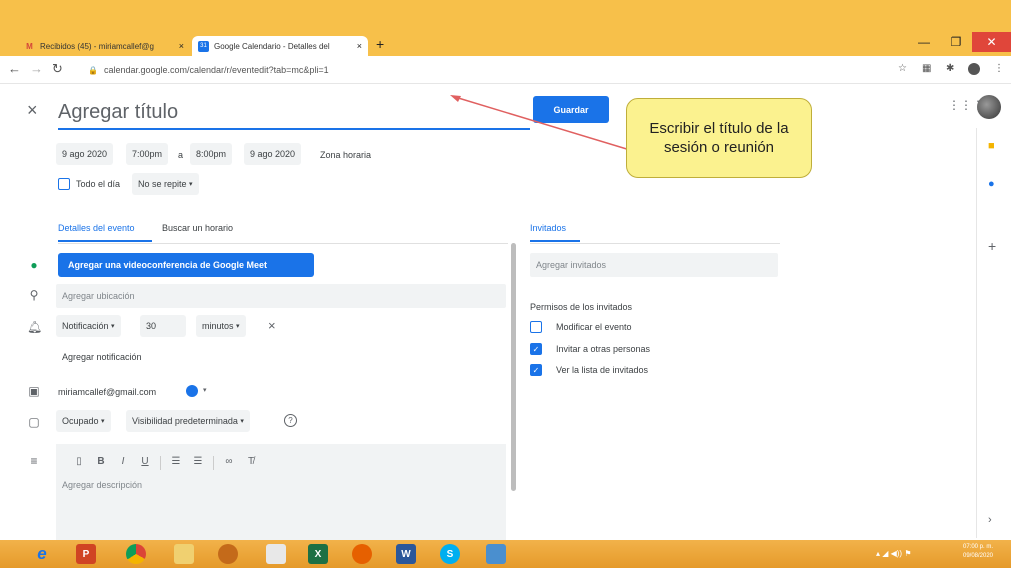 The image size is (1011, 568). What do you see at coordinates (950, 68) in the screenshot?
I see `puzzle-icon: ✱` at bounding box center [950, 68].